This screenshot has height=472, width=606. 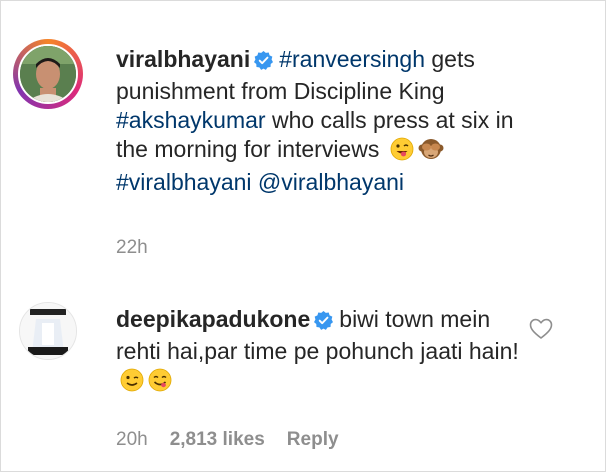 What do you see at coordinates (331, 182) in the screenshot?
I see `mention-viralbhayani: @viralbhayani` at bounding box center [331, 182].